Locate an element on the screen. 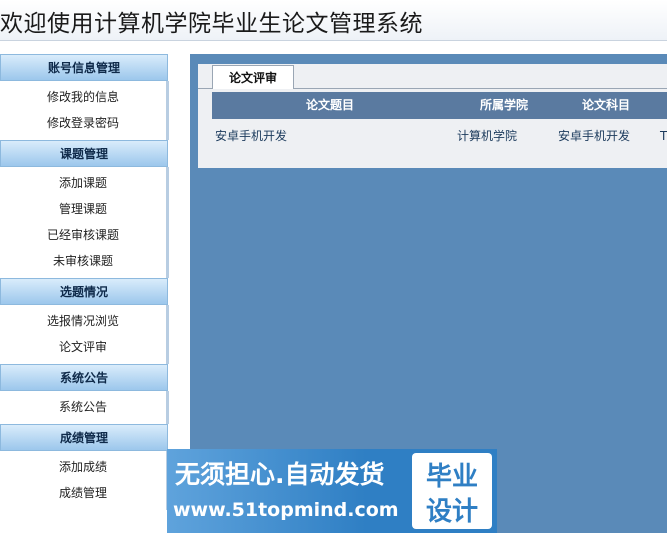 This screenshot has height=533, width=667. sidebar-group-grades: 添加成绩 成绩管理 is located at coordinates (84, 480).